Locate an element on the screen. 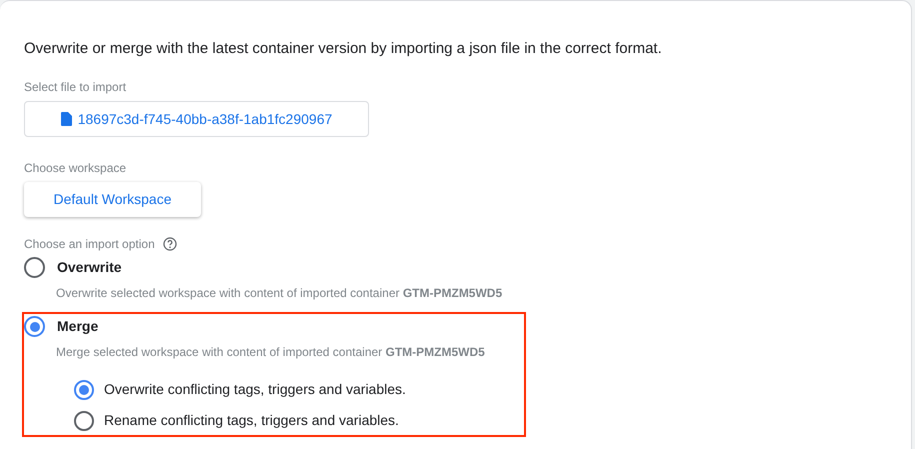  field-label: Select file to import is located at coordinates (76, 87).